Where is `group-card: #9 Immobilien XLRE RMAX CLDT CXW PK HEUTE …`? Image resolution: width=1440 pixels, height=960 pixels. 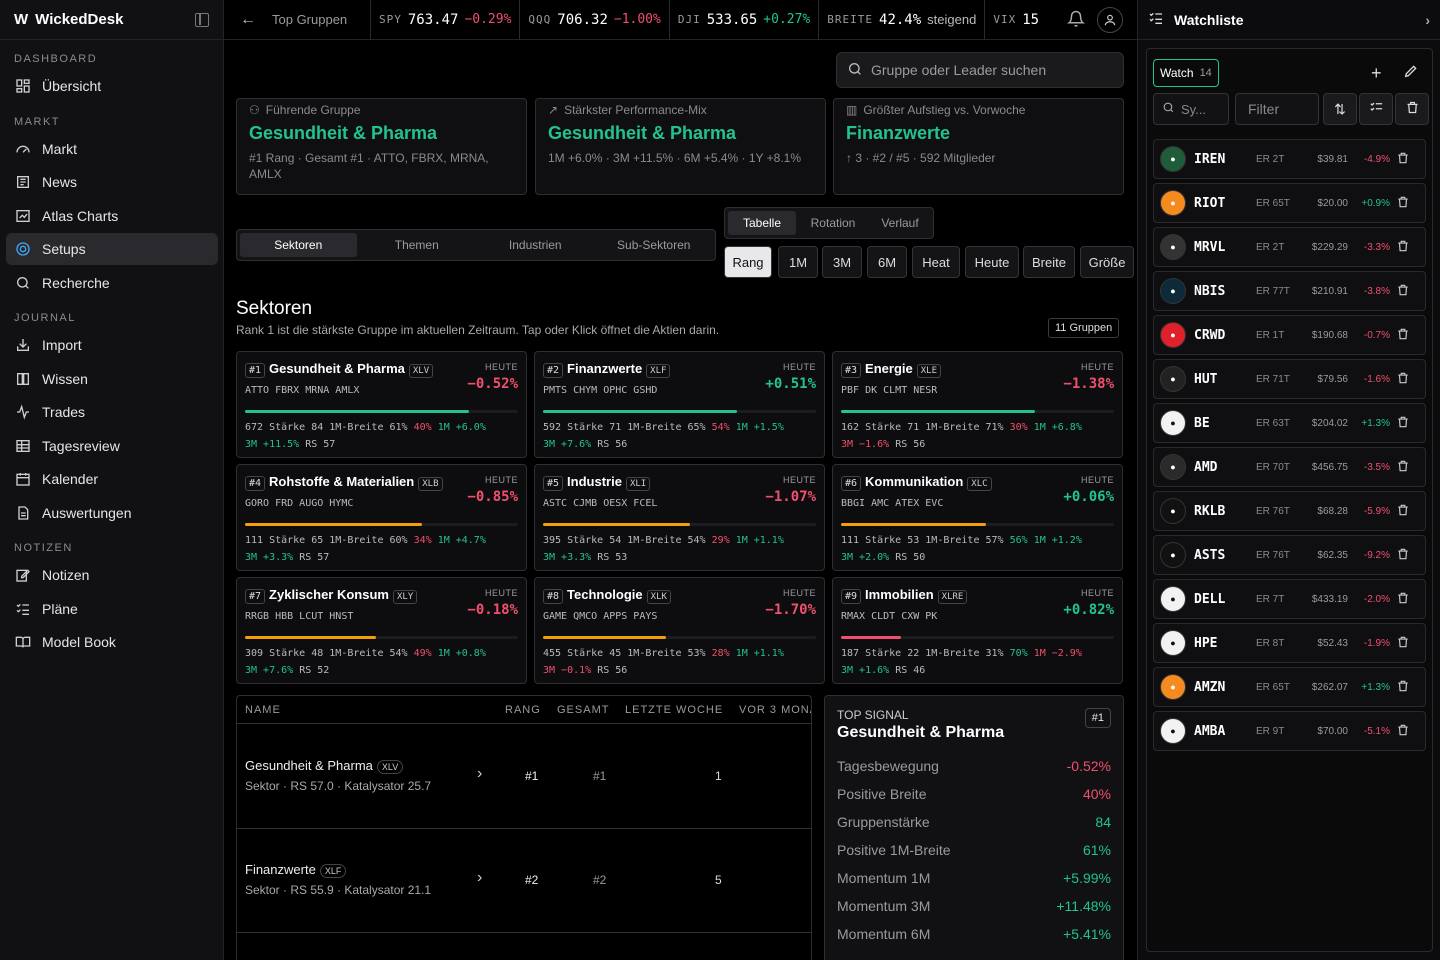
group-card: #9 Immobilien XLRE RMAX CLDT CXW PK HEUTE … is located at coordinates (977, 630).